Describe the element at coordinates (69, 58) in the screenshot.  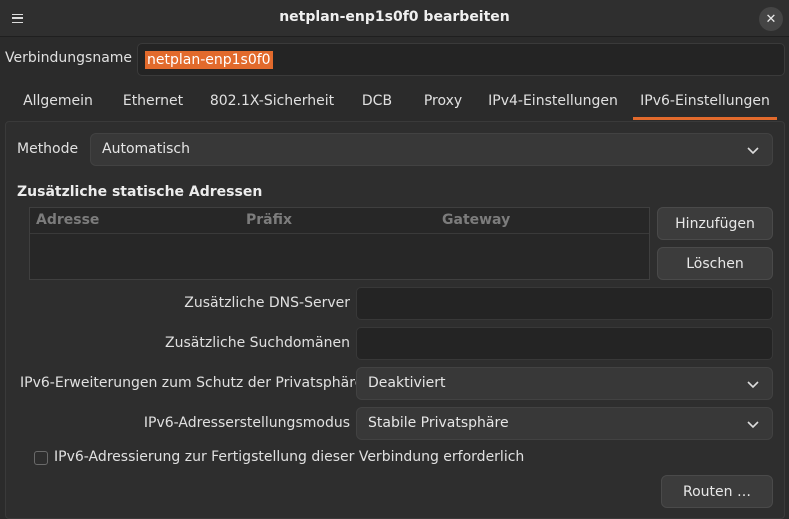
I see `connection-name-label: Verbindungsname` at that location.